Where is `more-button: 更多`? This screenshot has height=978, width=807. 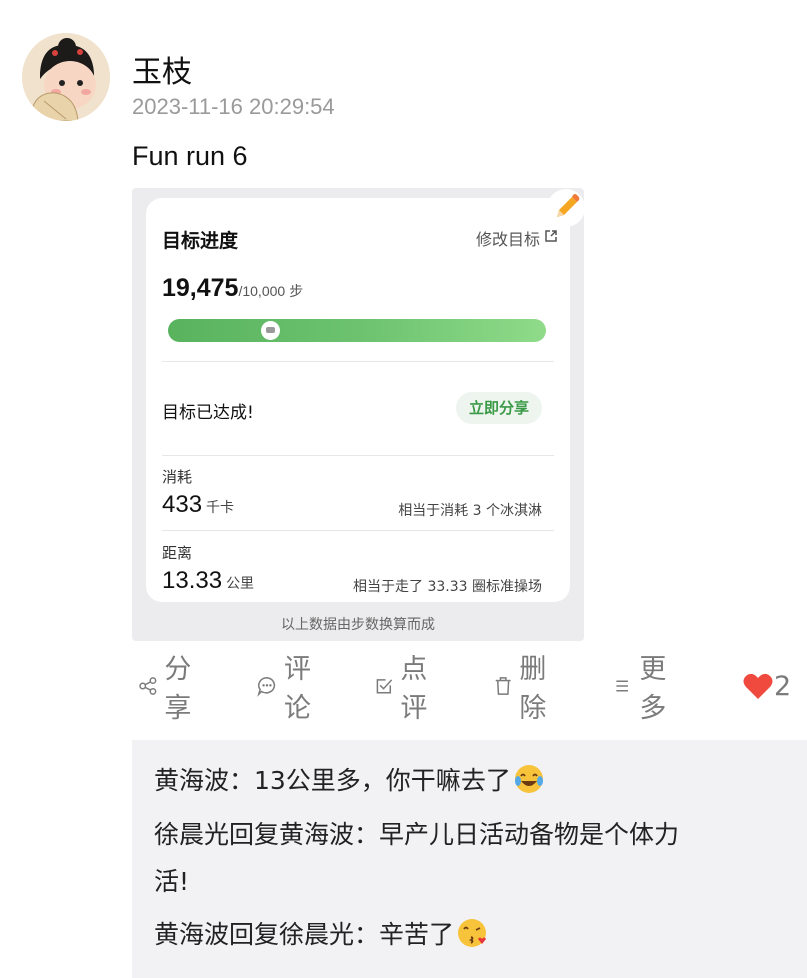 more-button: 更多 is located at coordinates (644, 689).